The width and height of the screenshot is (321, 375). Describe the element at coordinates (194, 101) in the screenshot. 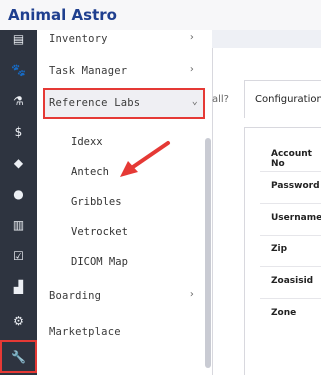

I see `chevron-down-icon: ⌄` at that location.